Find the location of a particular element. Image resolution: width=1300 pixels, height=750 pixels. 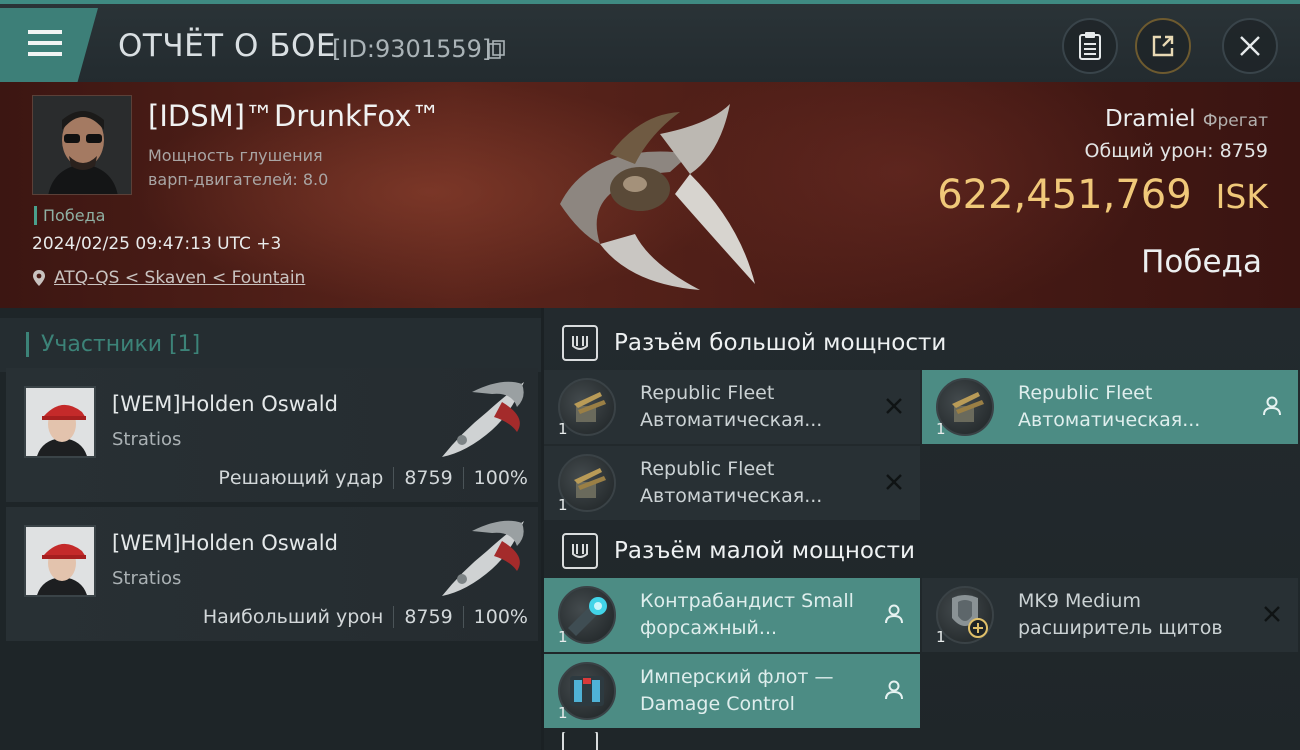

victim-ship: Dramiel Фрегат is located at coordinates (1186, 119).